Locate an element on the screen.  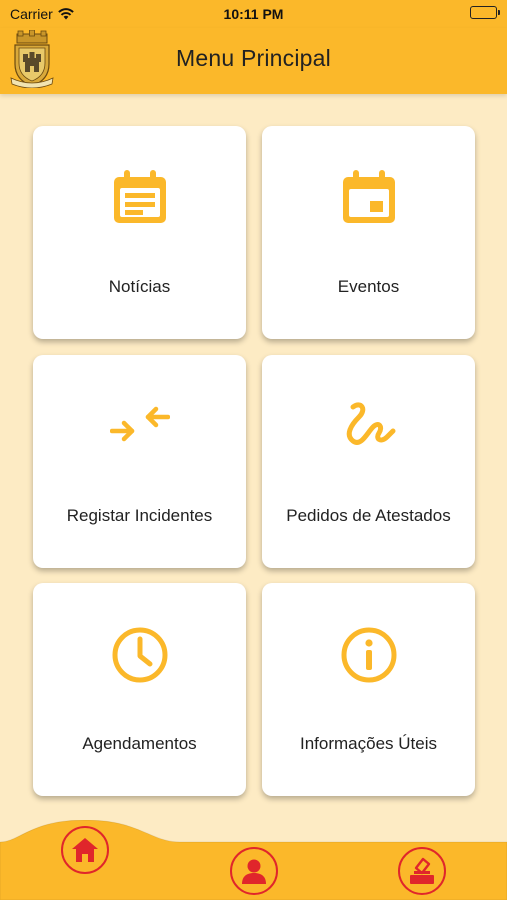
user-icon is located at coordinates (254, 871).